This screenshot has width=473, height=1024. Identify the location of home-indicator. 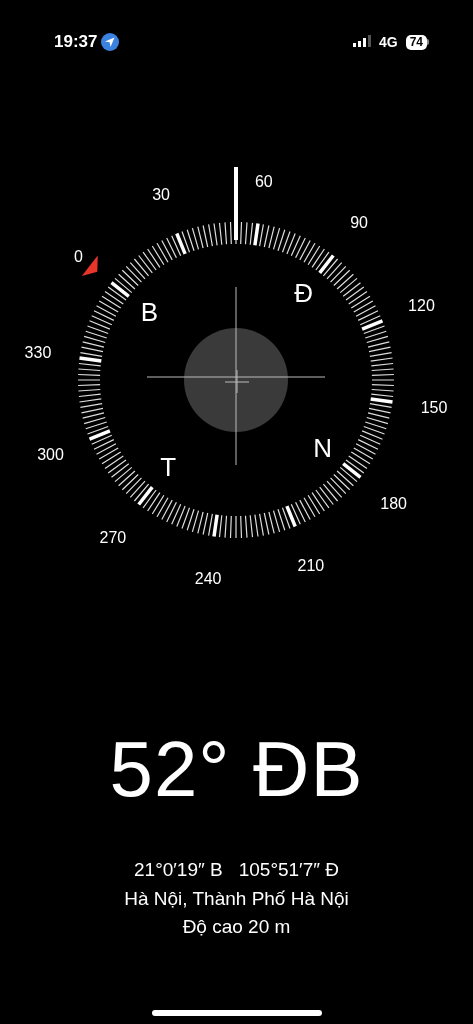
(236, 1013).